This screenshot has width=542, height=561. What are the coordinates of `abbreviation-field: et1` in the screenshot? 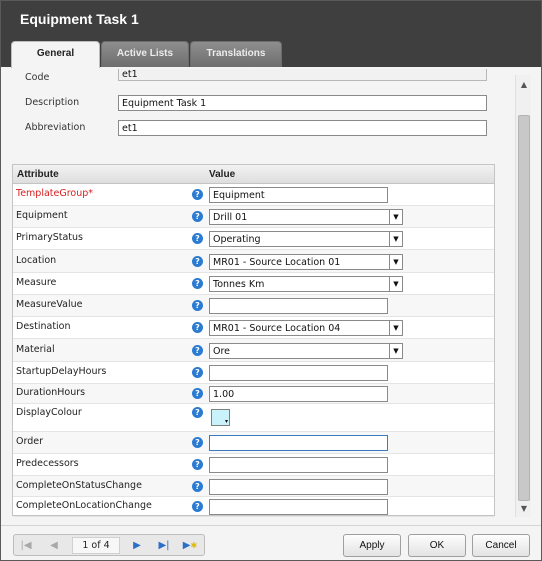 It's located at (302, 128).